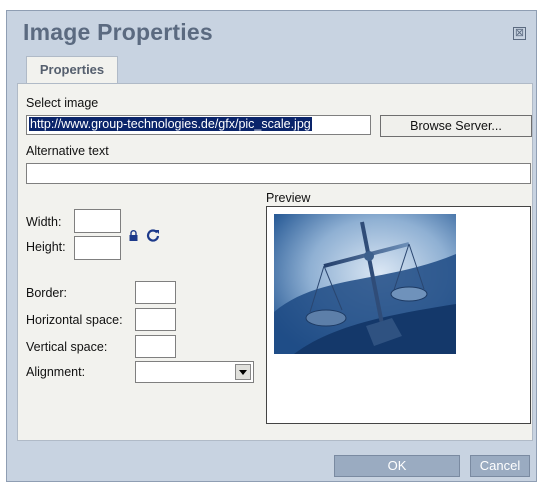 Image resolution: width=543 pixels, height=488 pixels. Describe the element at coordinates (271, 34) in the screenshot. I see `title-bar: Image Properties ⊠` at that location.